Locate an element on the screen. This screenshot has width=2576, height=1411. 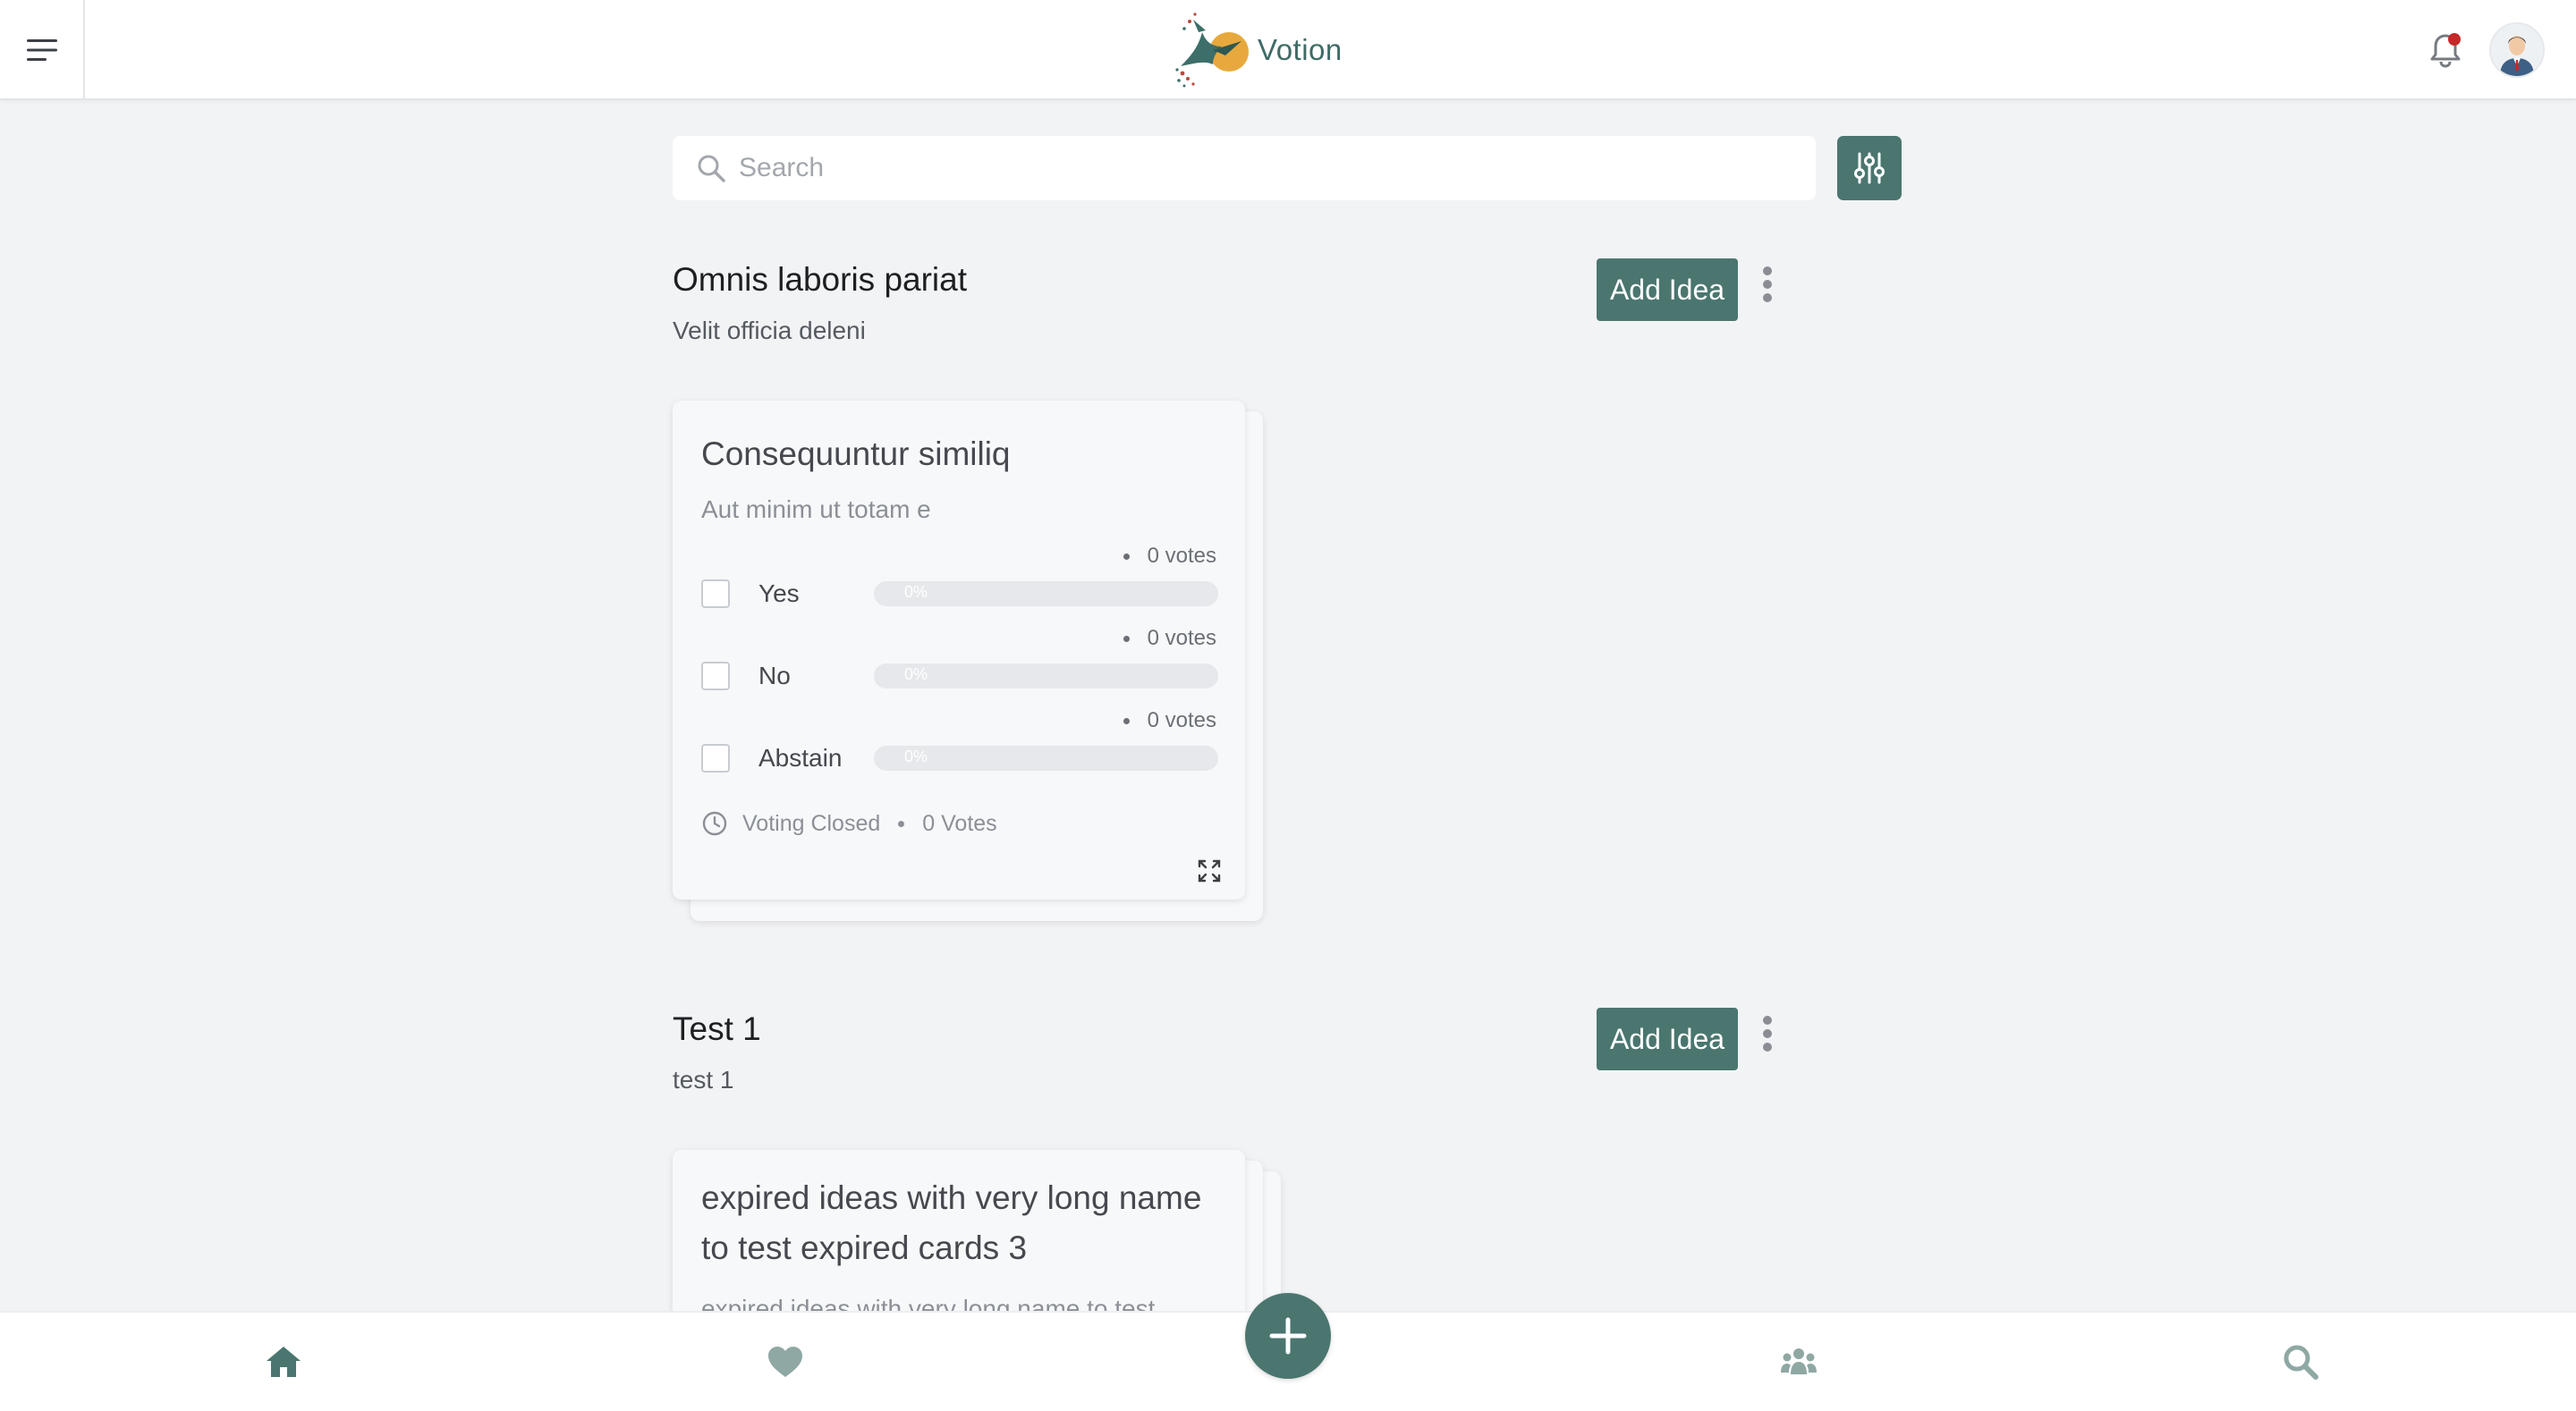
idea-title-line: to test expired cards 3 is located at coordinates (864, 1247).